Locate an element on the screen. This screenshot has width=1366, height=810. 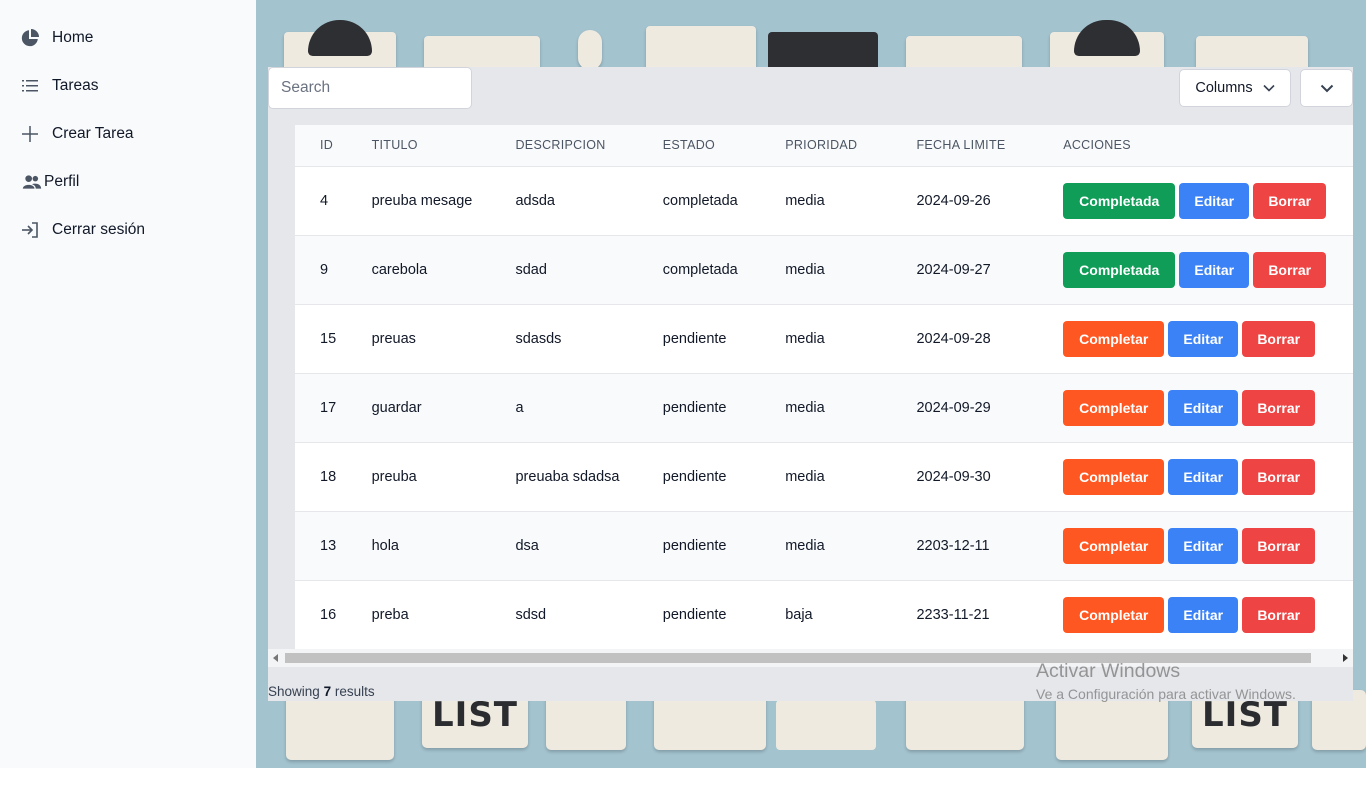
showing-suffix: results is located at coordinates (354, 691).